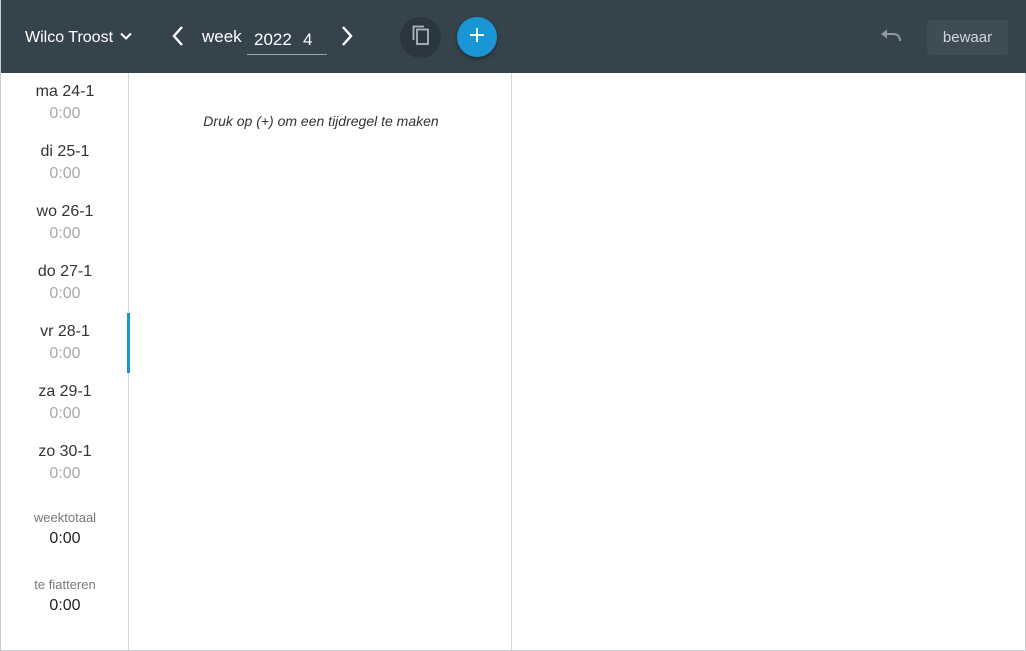 This screenshot has height=651, width=1026. What do you see at coordinates (65, 463) in the screenshot?
I see `day-item-sunday: zo 30-1 0:00` at bounding box center [65, 463].